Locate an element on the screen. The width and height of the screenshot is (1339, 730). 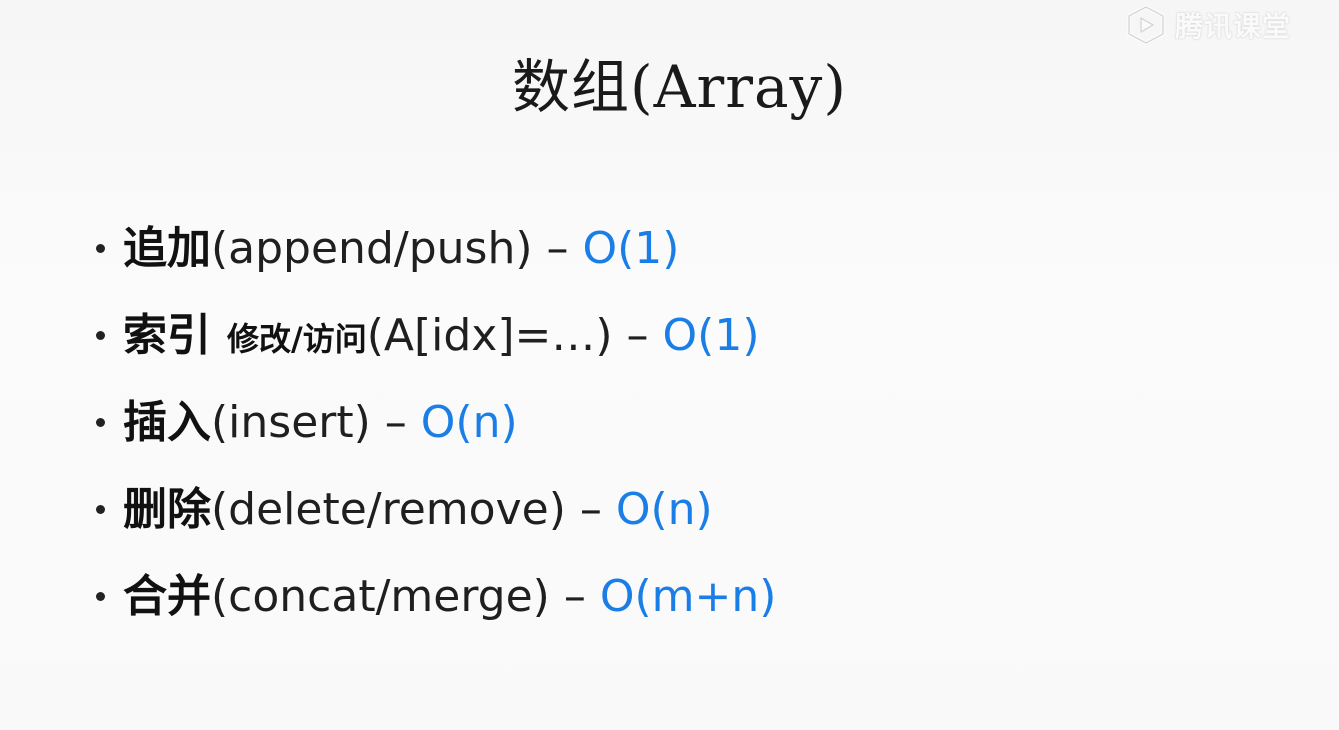
operation-detail: (concat/merge) is located at coordinates (380, 596).